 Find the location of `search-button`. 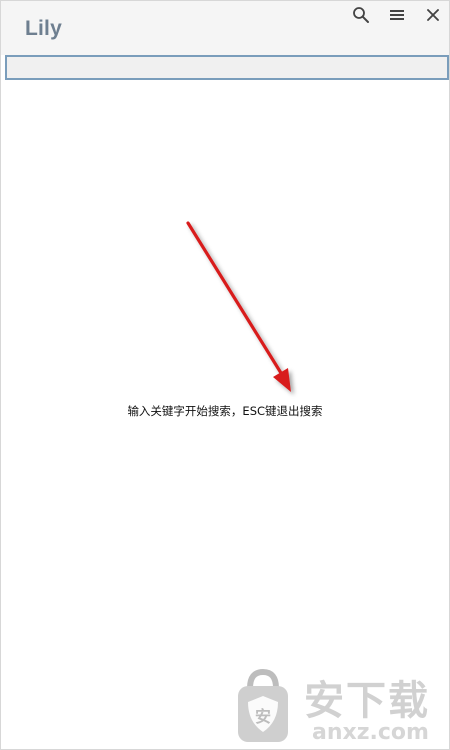

search-button is located at coordinates (361, 15).